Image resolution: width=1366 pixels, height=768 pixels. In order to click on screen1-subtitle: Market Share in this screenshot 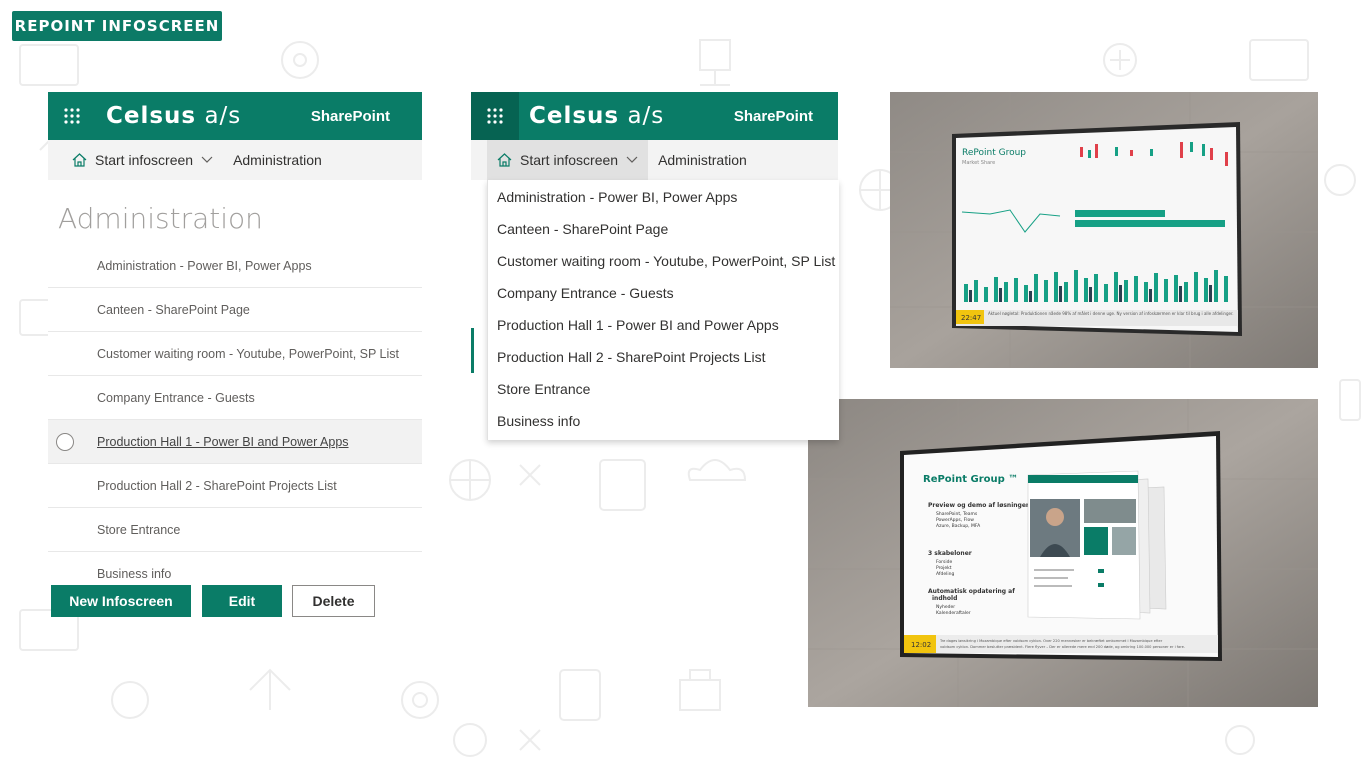, I will do `click(978, 163)`.